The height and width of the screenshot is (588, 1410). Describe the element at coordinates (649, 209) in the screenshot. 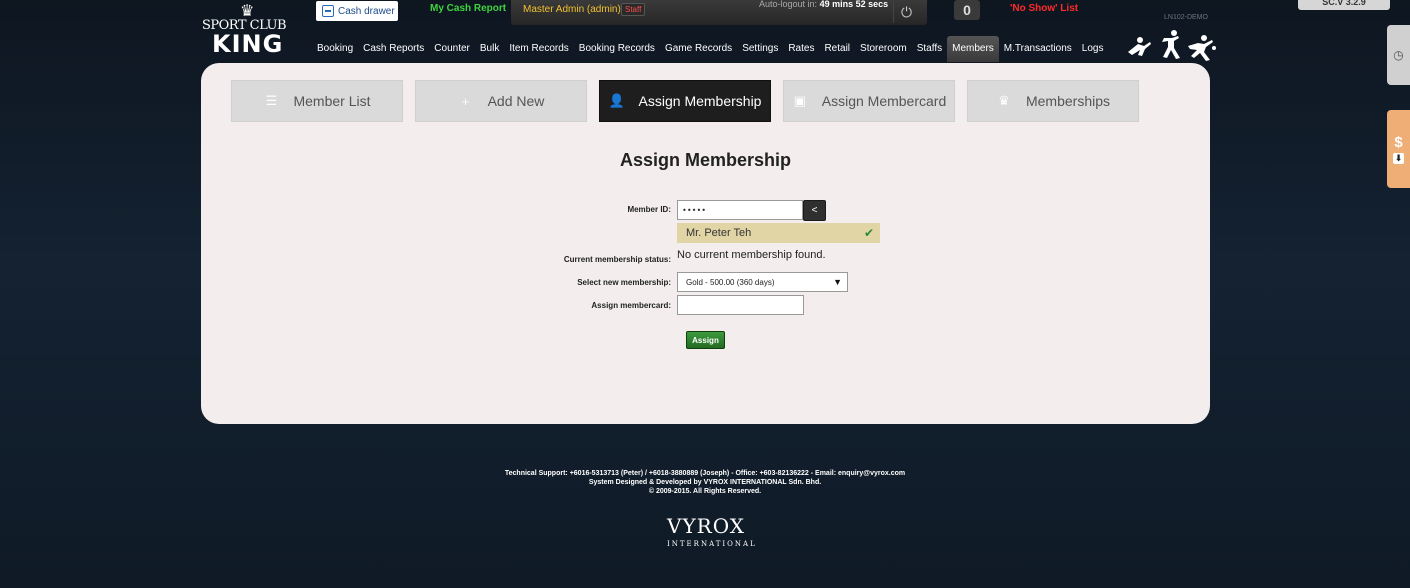

I see `member-id-label: Member ID:` at that location.